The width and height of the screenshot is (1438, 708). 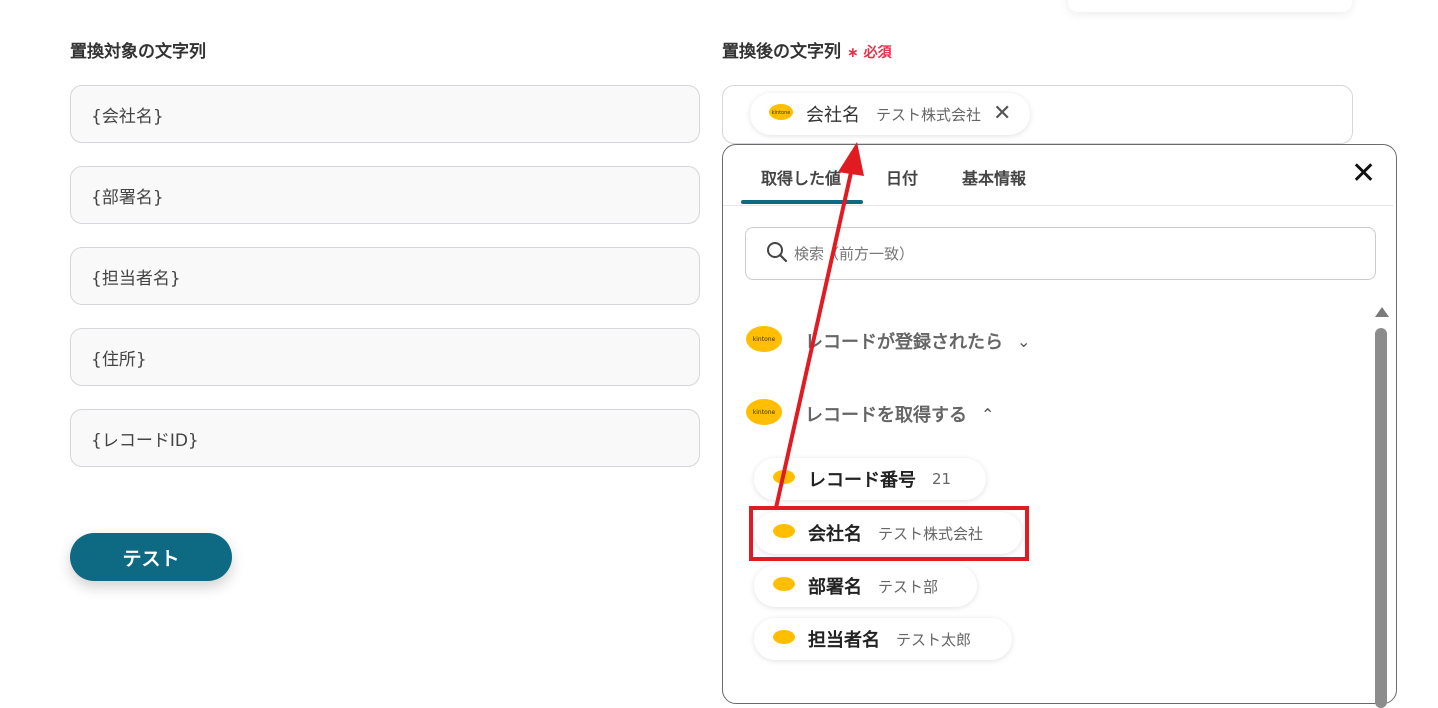 What do you see at coordinates (1024, 341) in the screenshot?
I see `chevron-down-icon: ⌄` at bounding box center [1024, 341].